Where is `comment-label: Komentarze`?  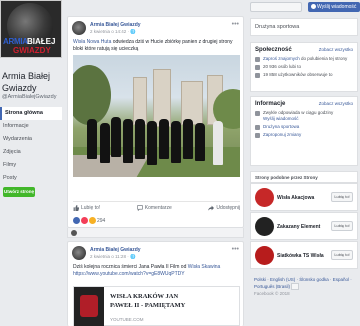 comment-label: Komentarze is located at coordinates (158, 207).